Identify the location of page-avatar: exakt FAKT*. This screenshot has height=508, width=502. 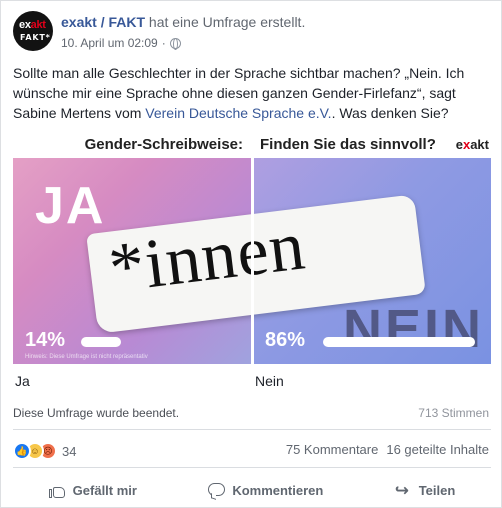
(33, 31).